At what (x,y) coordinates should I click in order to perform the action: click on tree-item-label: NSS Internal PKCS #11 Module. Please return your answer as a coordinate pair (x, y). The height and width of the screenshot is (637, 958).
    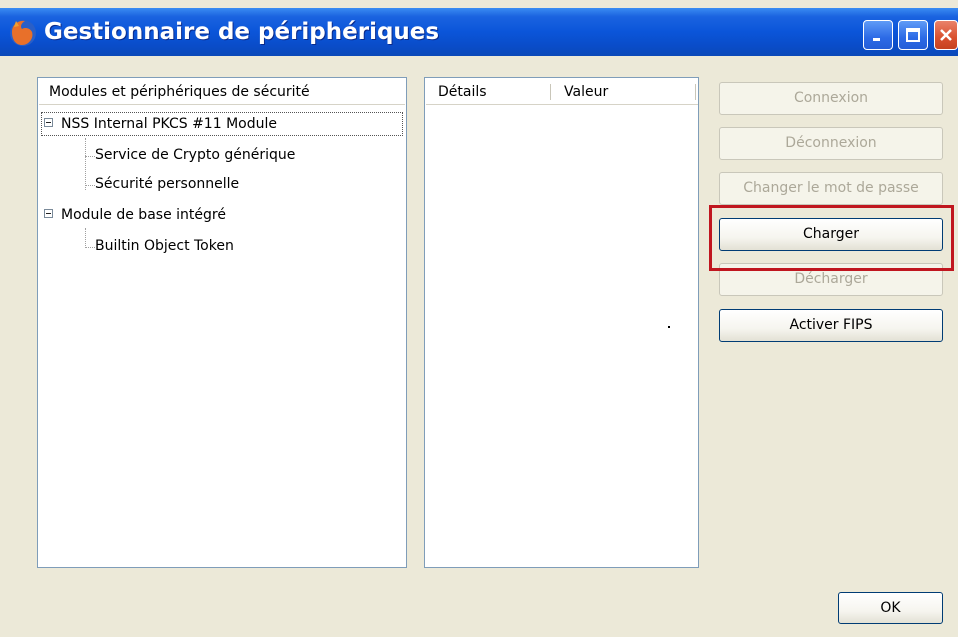
    Looking at the image, I should click on (169, 124).